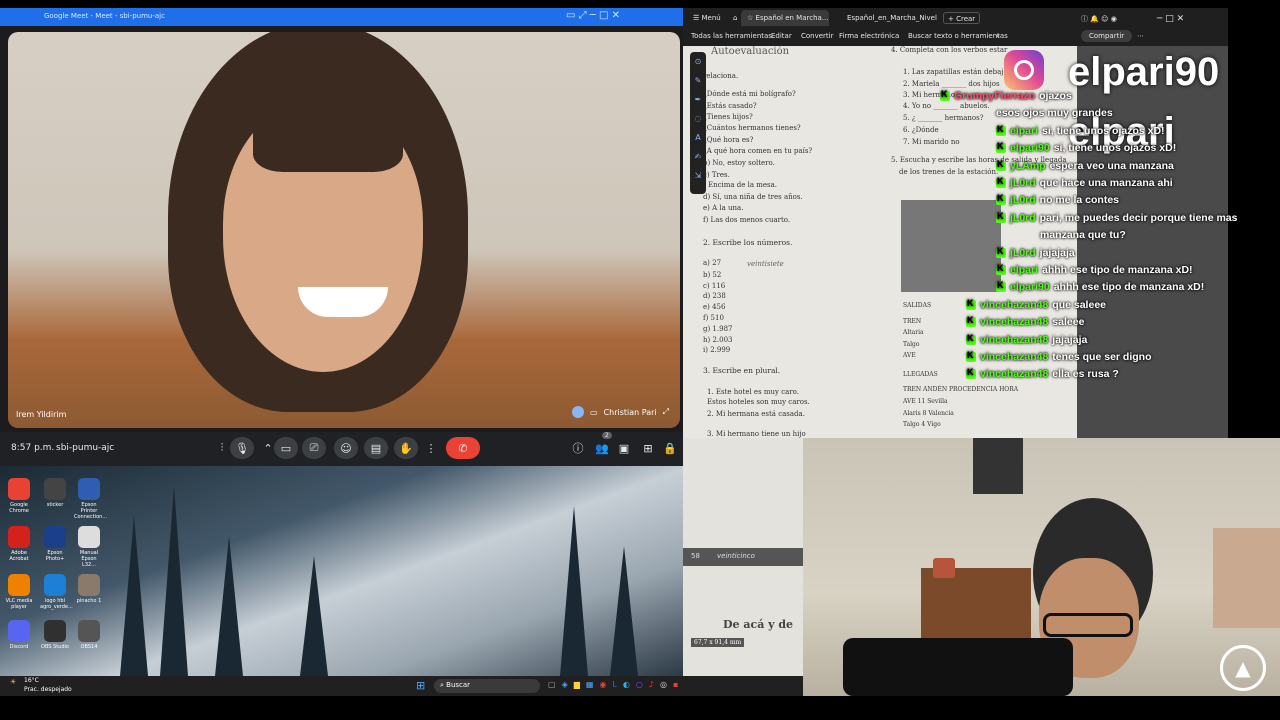 This screenshot has height=720, width=1280. Describe the element at coordinates (1083, 235) in the screenshot. I see `chat-text: manzana que tu?` at that location.